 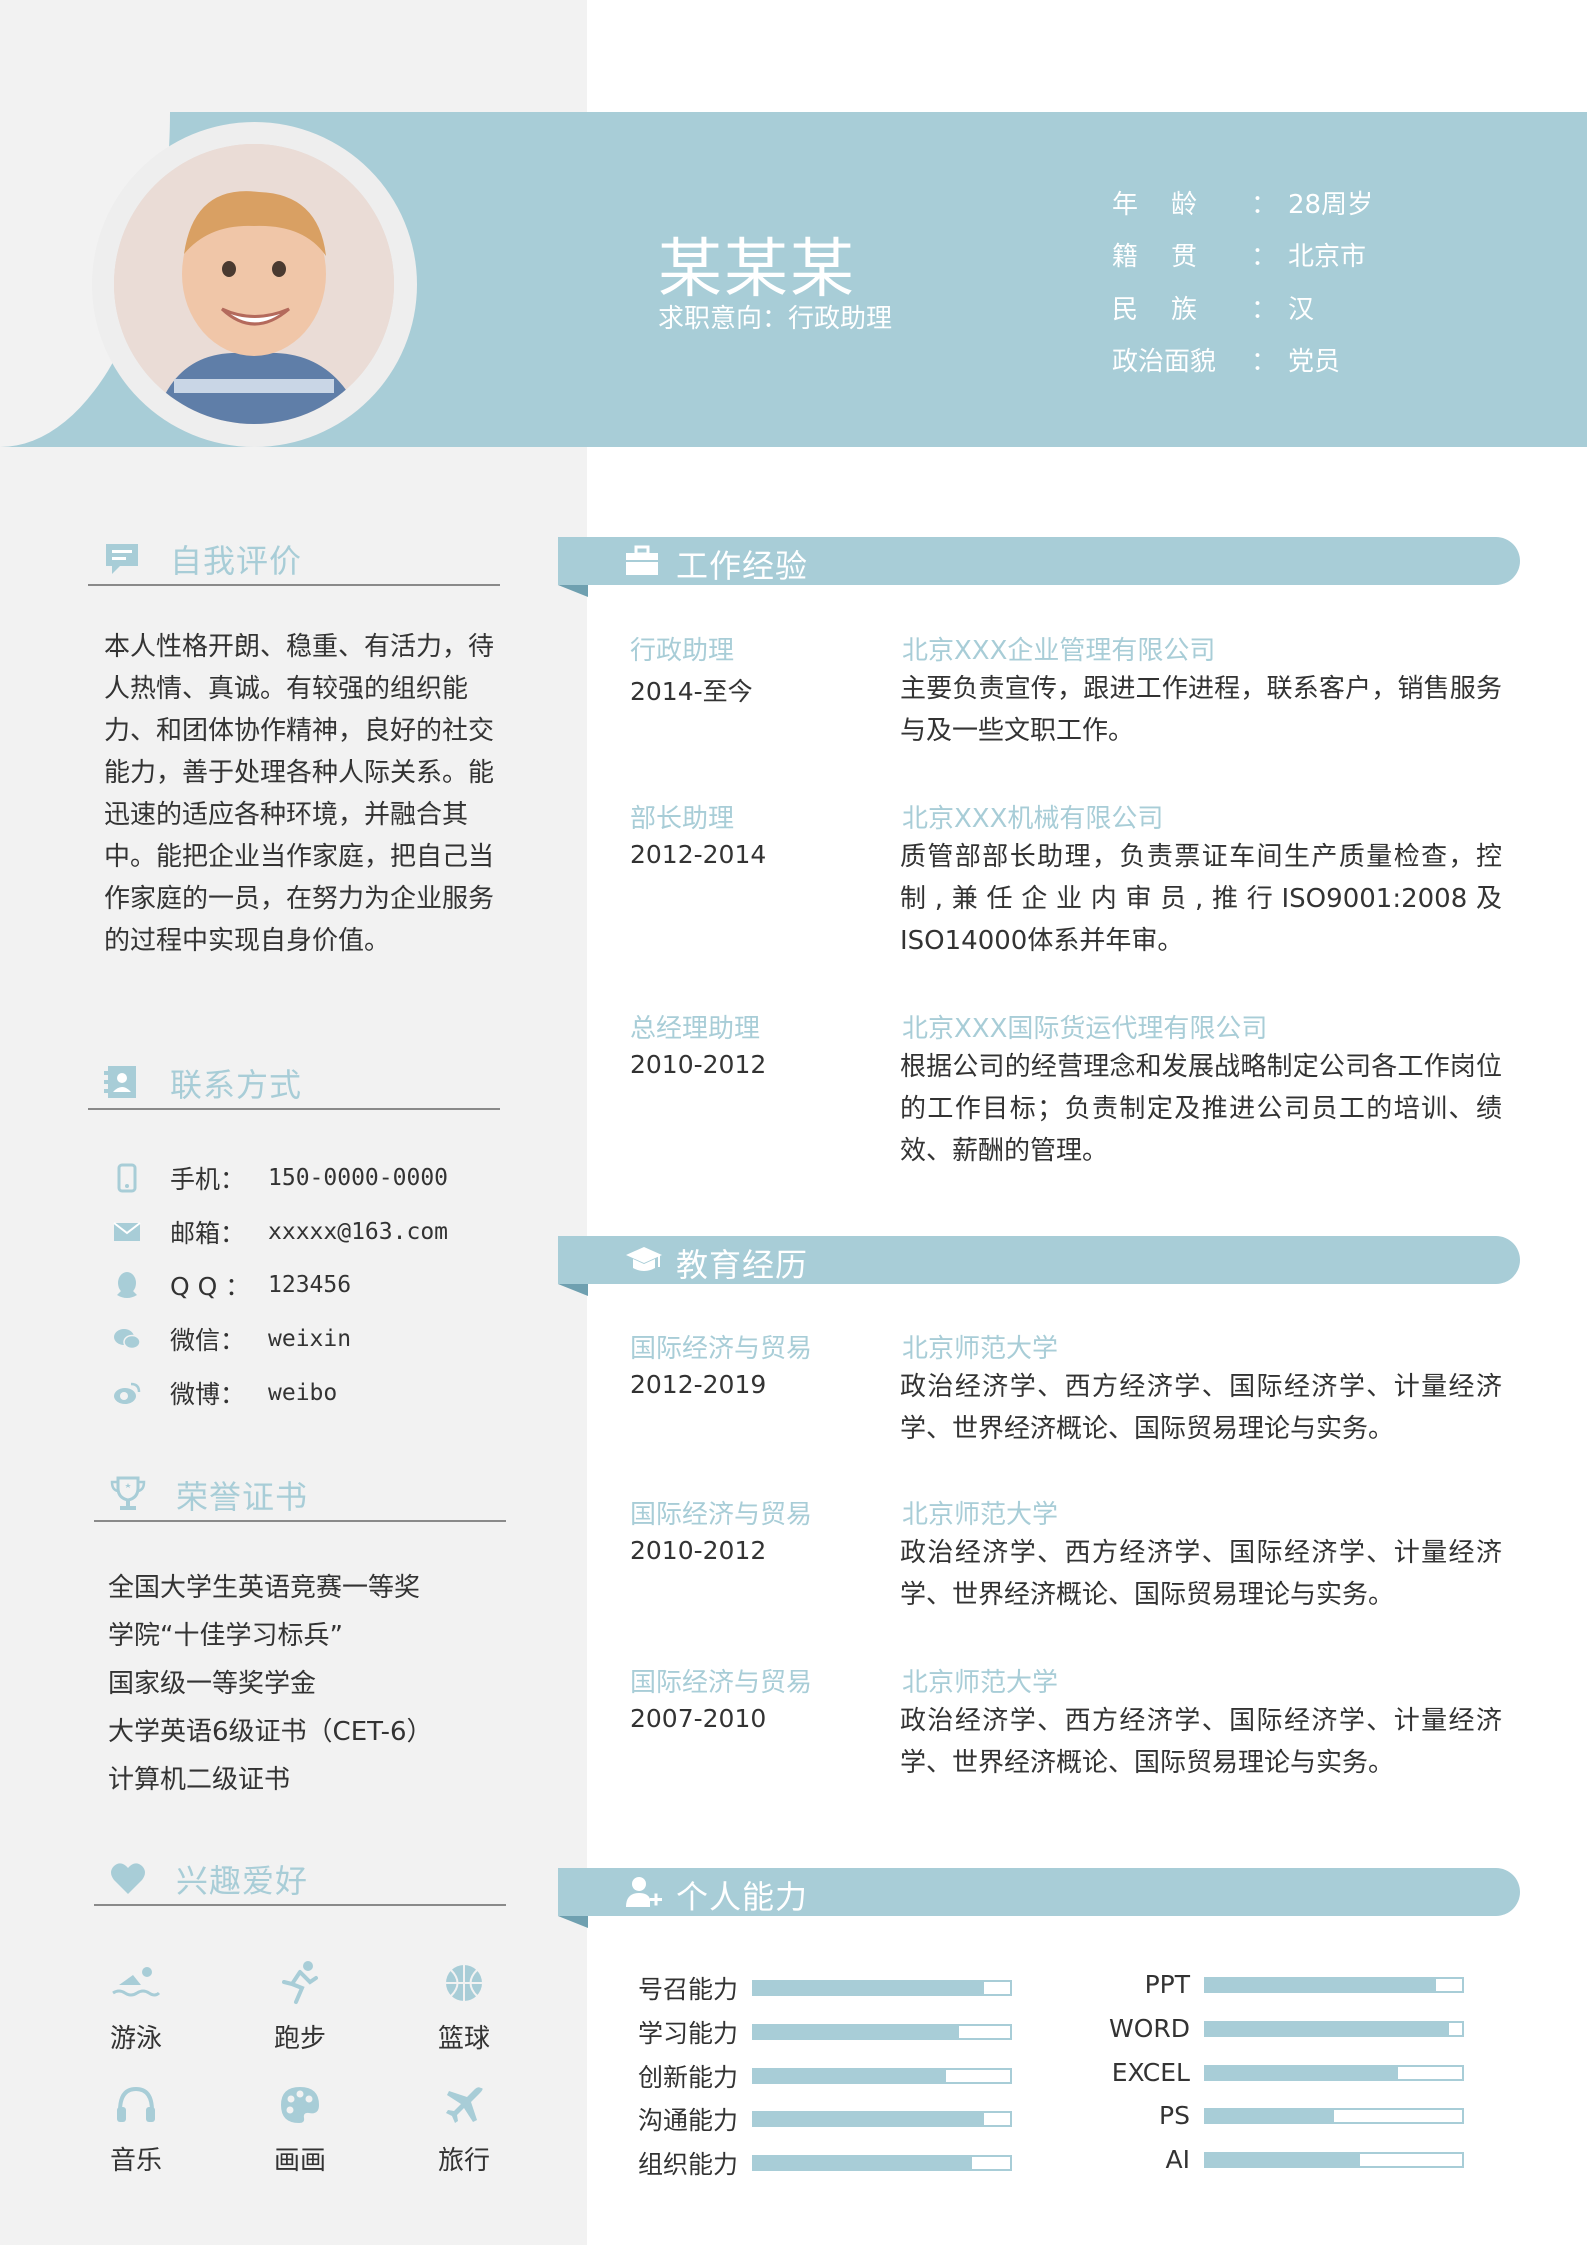 I want to click on hobby-label: 画画, so click(x=299, y=2161).